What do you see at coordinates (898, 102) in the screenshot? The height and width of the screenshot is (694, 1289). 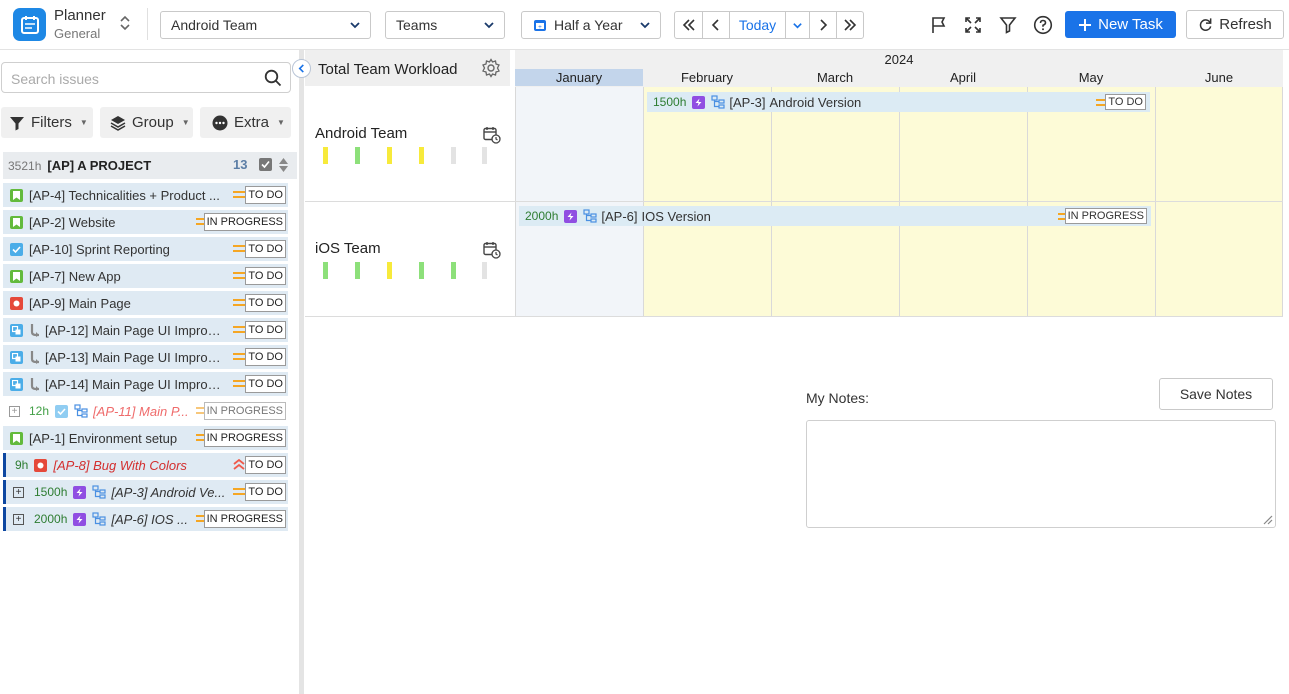 I see `gantt-bar-ap-3: 1500h [AP-3] Android Version TO DO` at bounding box center [898, 102].